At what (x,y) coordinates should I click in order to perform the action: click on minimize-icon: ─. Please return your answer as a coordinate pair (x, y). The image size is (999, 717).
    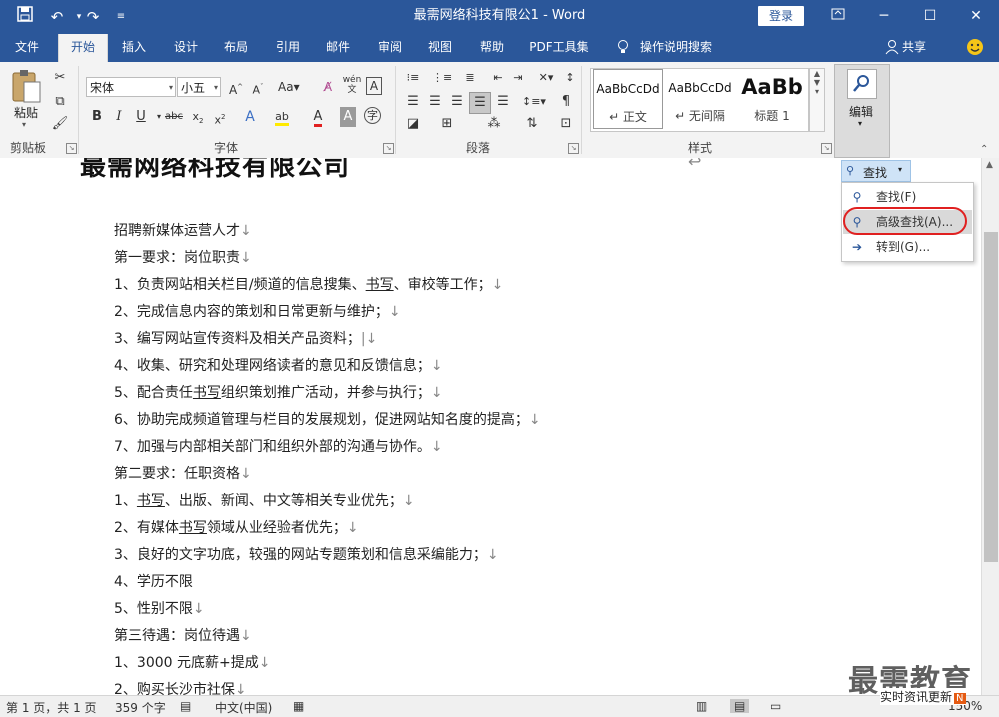
    Looking at the image, I should click on (884, 16).